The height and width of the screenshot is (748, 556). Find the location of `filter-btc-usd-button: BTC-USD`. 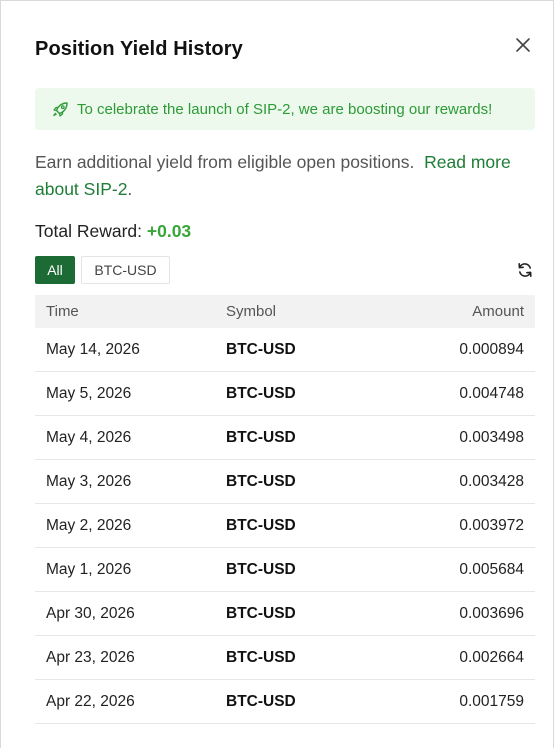

filter-btc-usd-button: BTC-USD is located at coordinates (125, 270).